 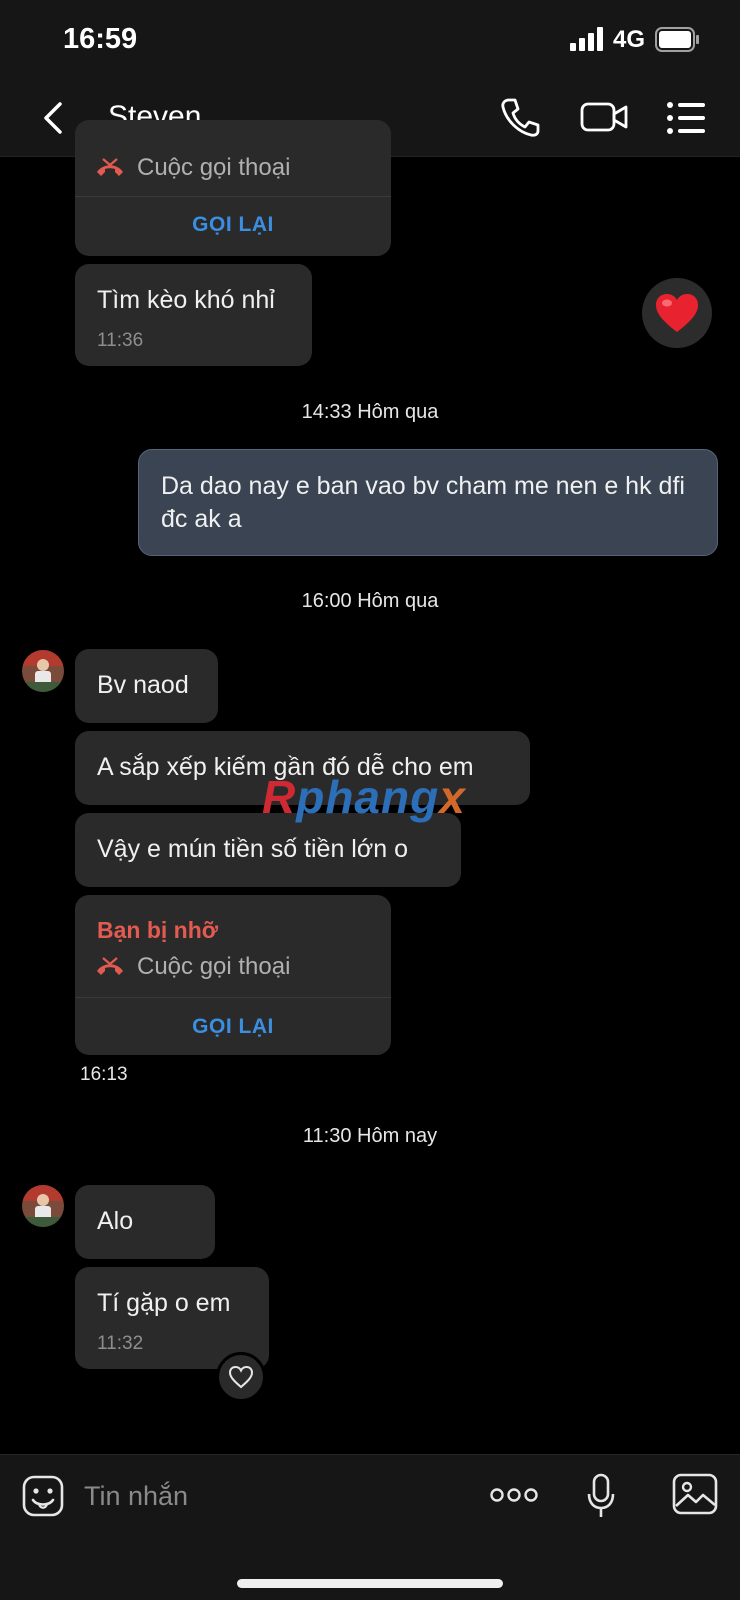 What do you see at coordinates (100, 39) in the screenshot?
I see `status-time: 16:59` at bounding box center [100, 39].